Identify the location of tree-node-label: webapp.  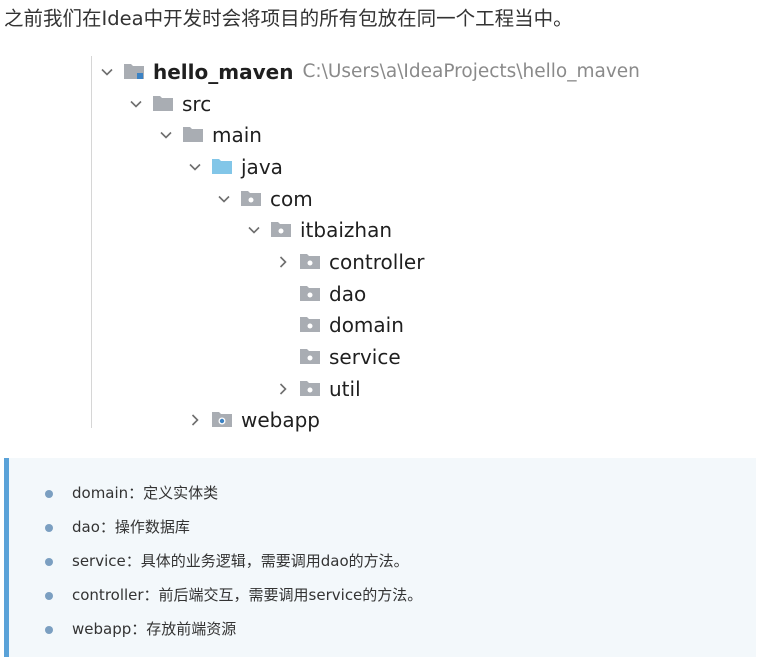
(281, 419).